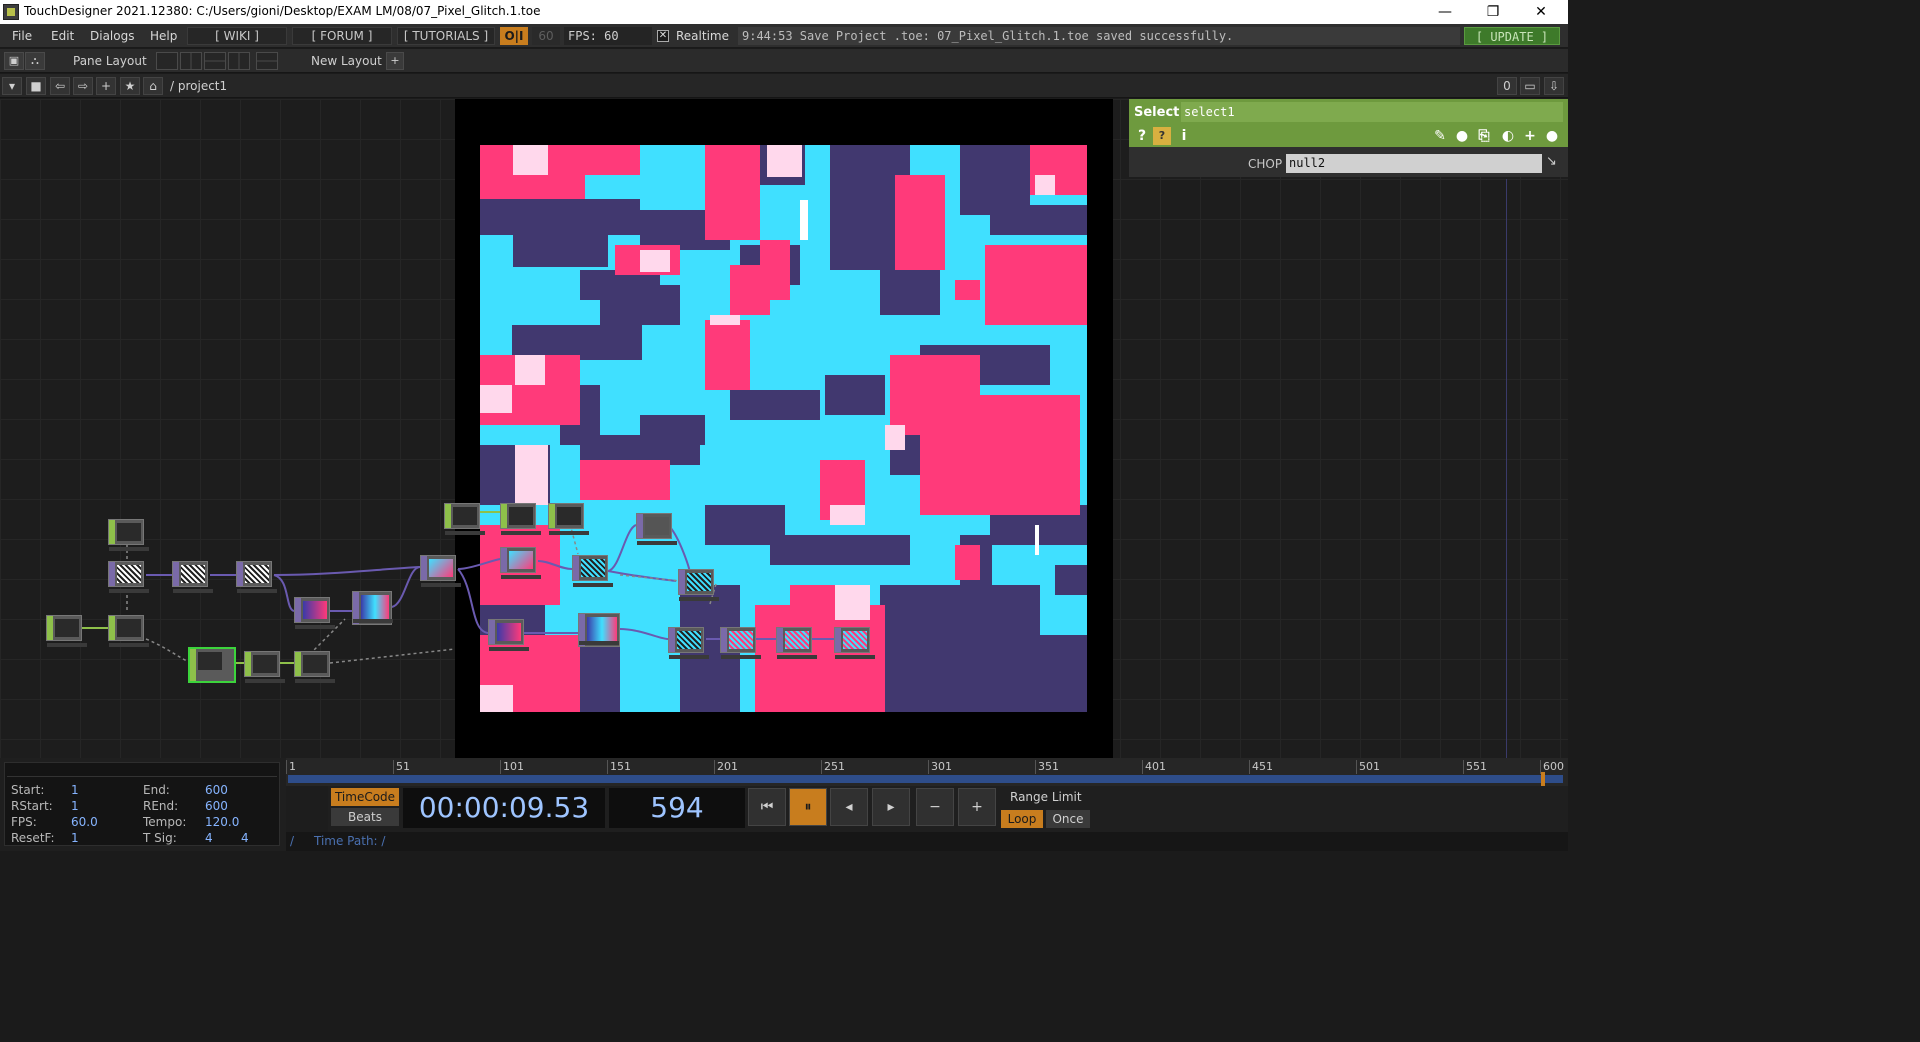 Image resolution: width=1920 pixels, height=1042 pixels. What do you see at coordinates (62, 36) in the screenshot?
I see `menu-edit: Edit` at bounding box center [62, 36].